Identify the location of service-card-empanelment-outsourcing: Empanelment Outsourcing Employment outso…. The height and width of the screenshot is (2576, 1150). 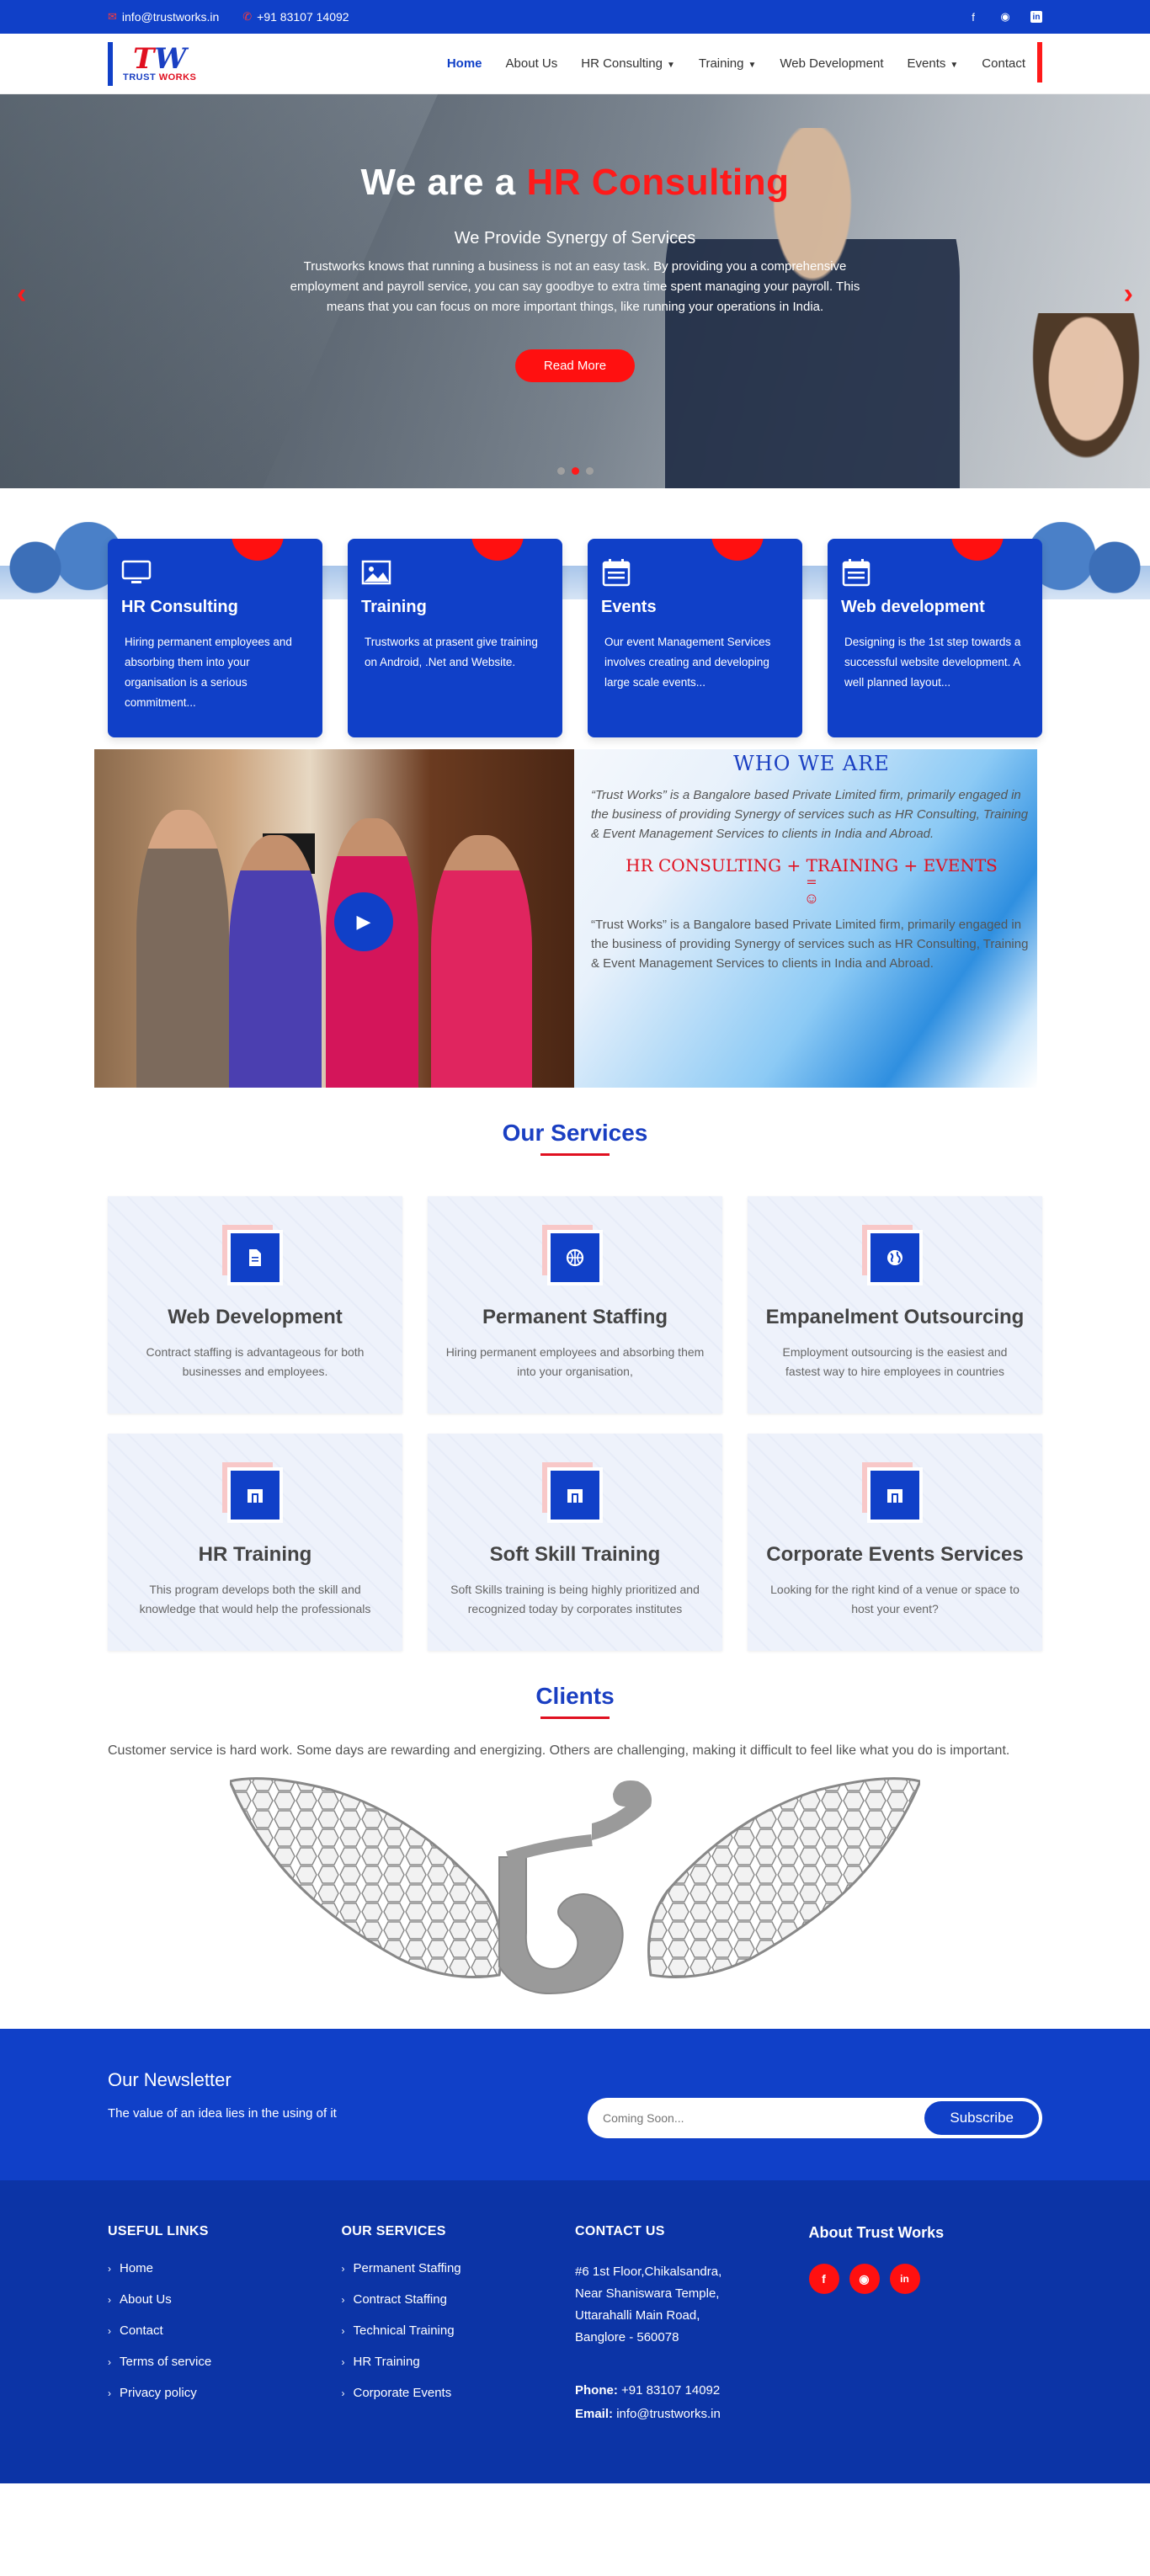
(895, 1305).